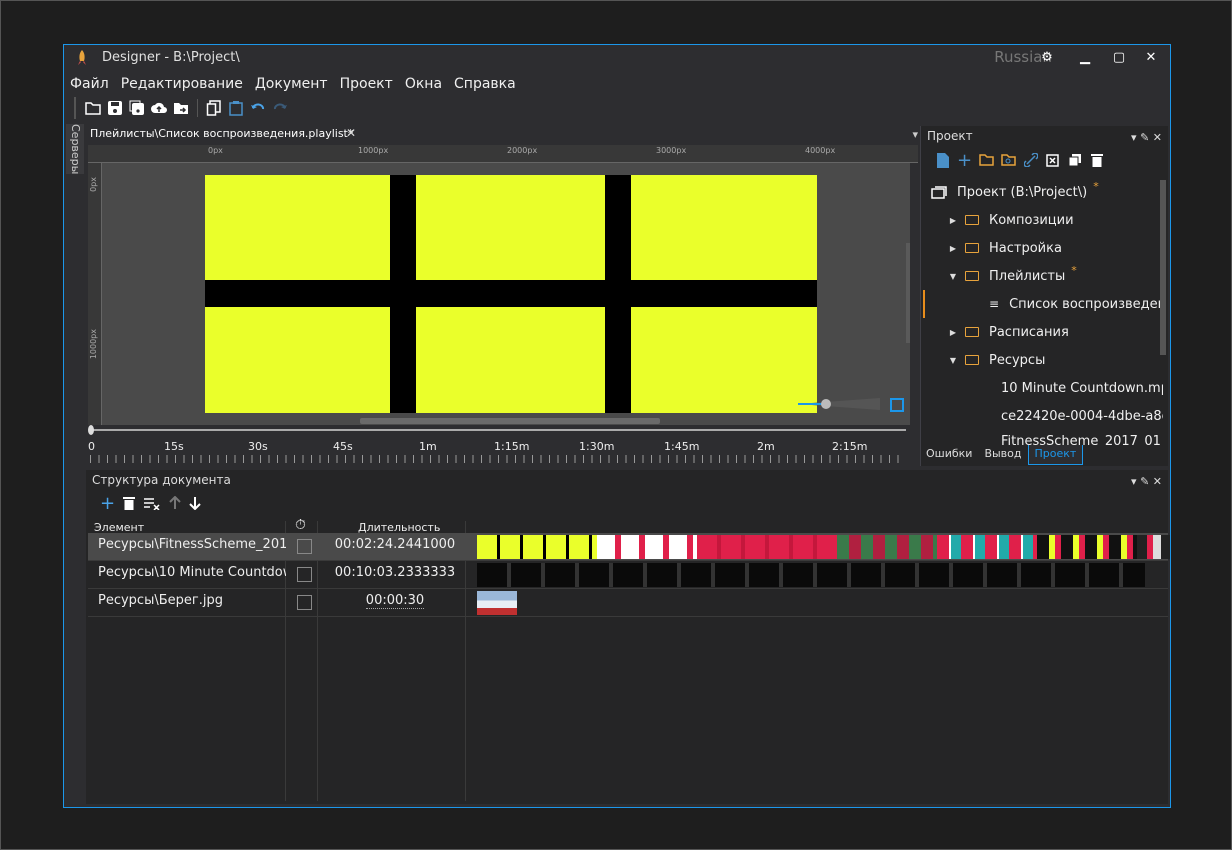  Describe the element at coordinates (1042, 304) in the screenshot. I see `tree-item-playlist-file: ≡ Список воспроизведения` at that location.